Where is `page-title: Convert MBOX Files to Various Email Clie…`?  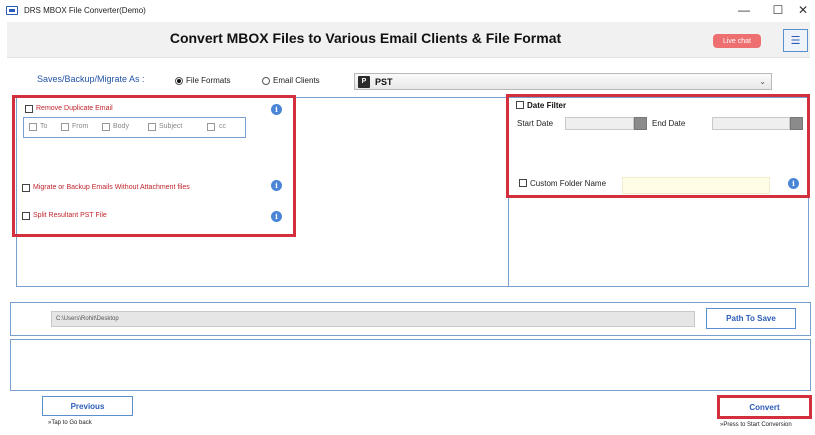
page-title: Convert MBOX Files to Various Email Clie… is located at coordinates (365, 38).